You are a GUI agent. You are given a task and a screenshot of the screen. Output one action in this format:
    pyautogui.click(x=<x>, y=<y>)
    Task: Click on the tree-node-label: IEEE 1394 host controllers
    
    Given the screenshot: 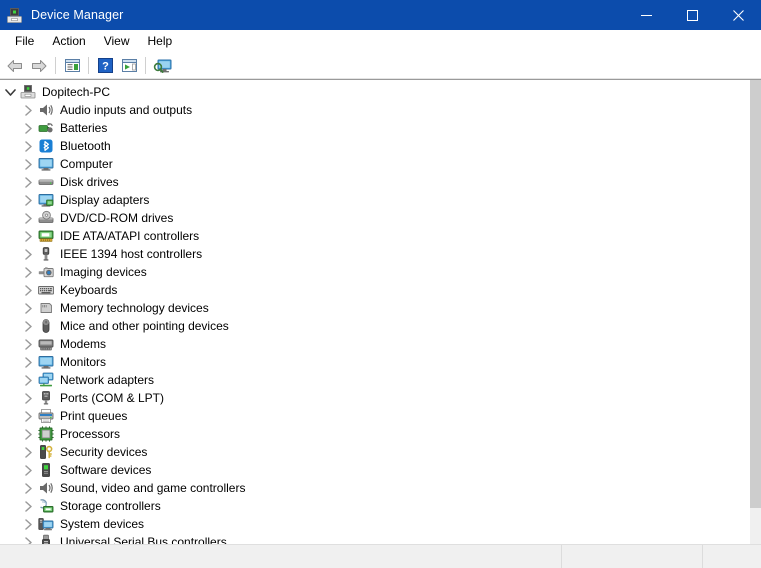 What is the action you would take?
    pyautogui.click(x=131, y=254)
    